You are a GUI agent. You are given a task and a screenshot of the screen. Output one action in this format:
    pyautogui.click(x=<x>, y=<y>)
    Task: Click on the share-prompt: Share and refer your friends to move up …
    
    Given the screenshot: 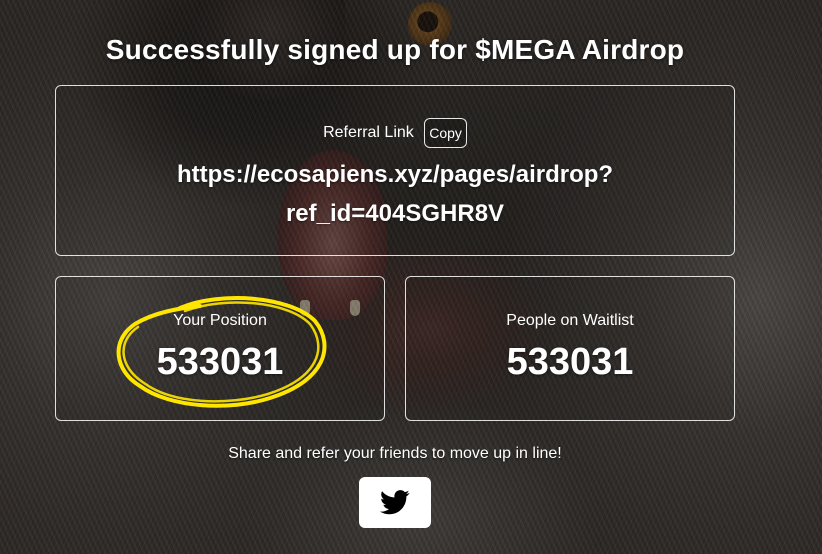 What is the action you would take?
    pyautogui.click(x=395, y=453)
    